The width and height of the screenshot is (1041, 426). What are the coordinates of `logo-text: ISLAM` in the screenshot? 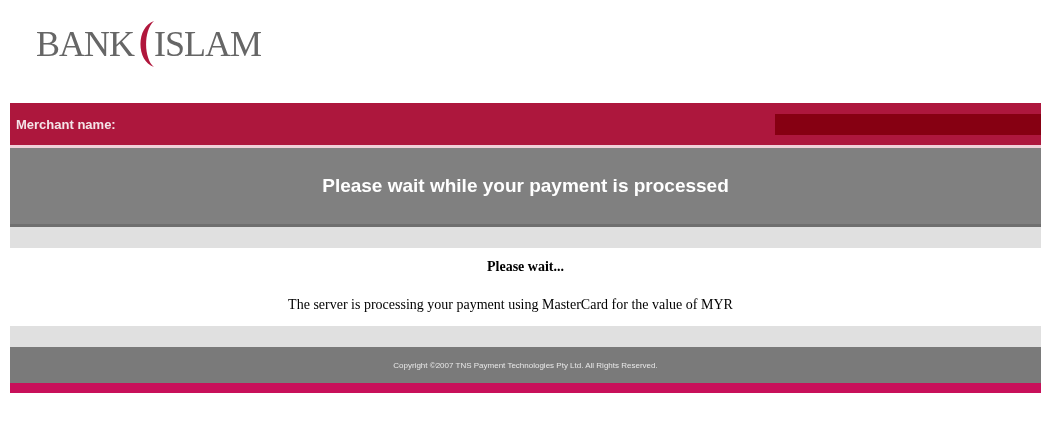 It's located at (208, 44).